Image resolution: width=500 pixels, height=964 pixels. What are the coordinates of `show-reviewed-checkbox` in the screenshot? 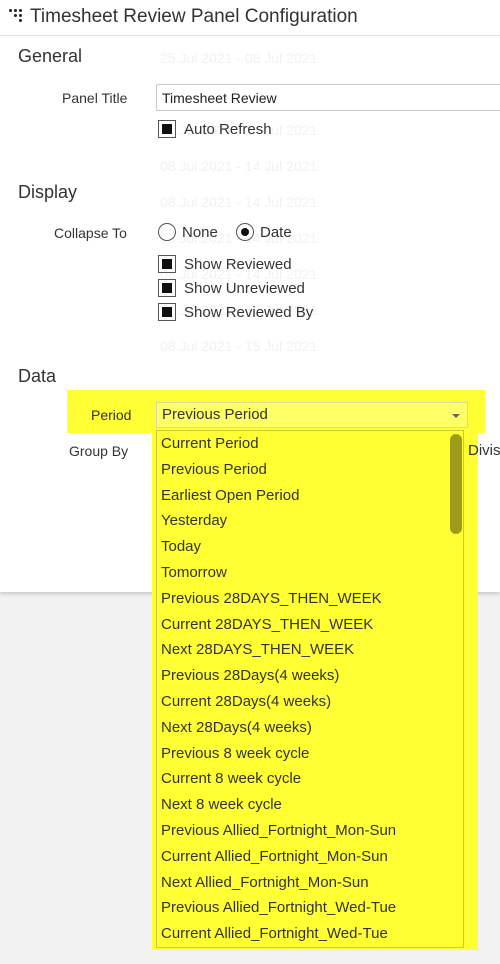 It's located at (167, 264).